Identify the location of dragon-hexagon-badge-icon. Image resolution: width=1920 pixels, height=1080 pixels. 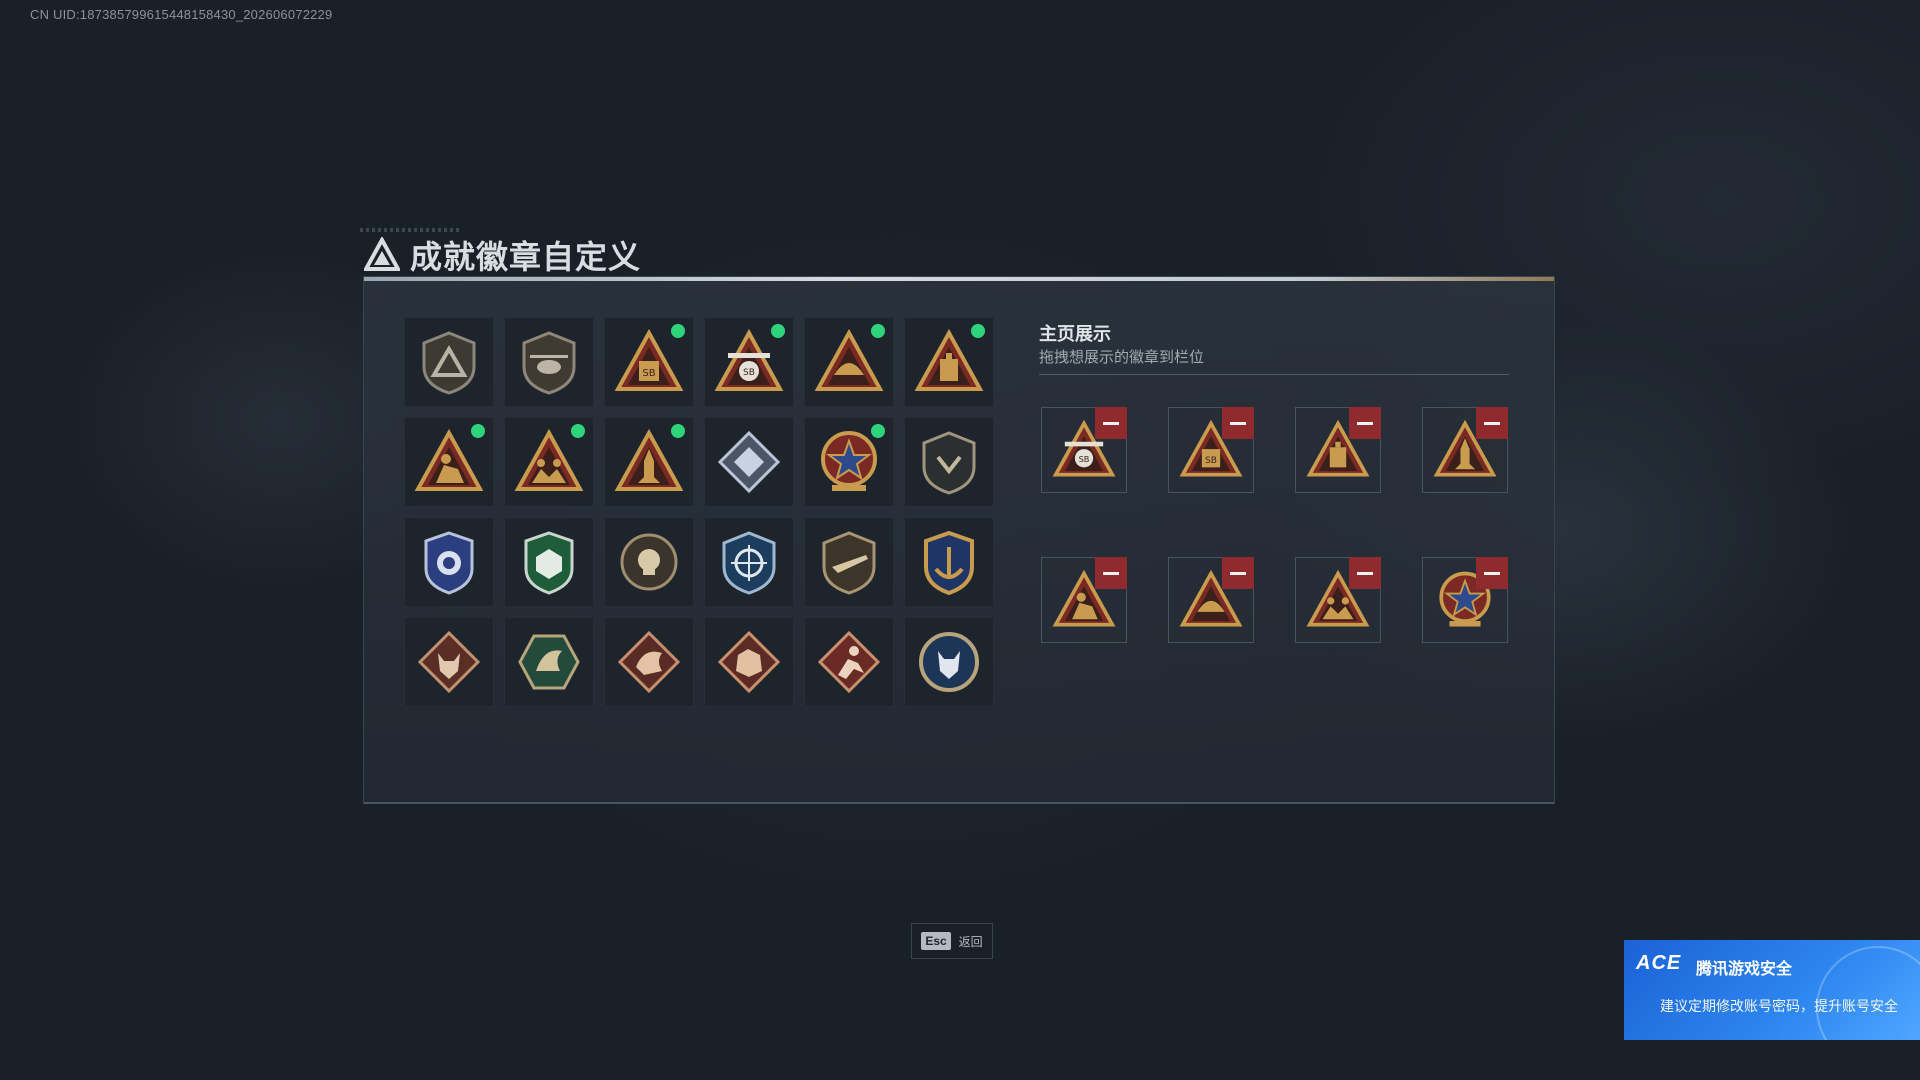
(549, 662).